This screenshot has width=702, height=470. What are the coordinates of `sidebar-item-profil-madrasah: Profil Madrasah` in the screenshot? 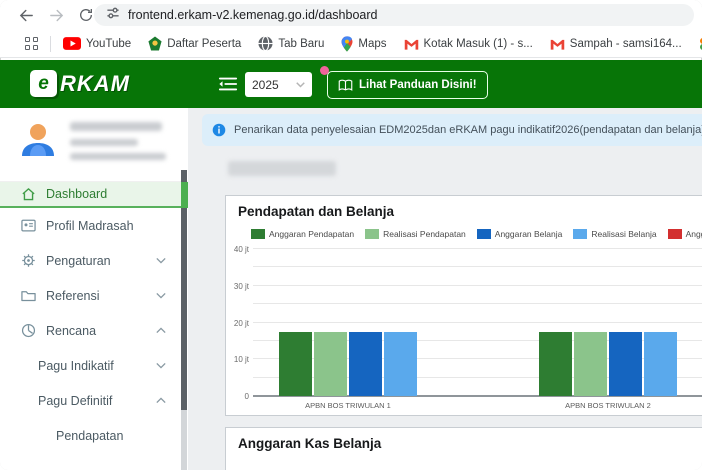 It's located at (94, 225).